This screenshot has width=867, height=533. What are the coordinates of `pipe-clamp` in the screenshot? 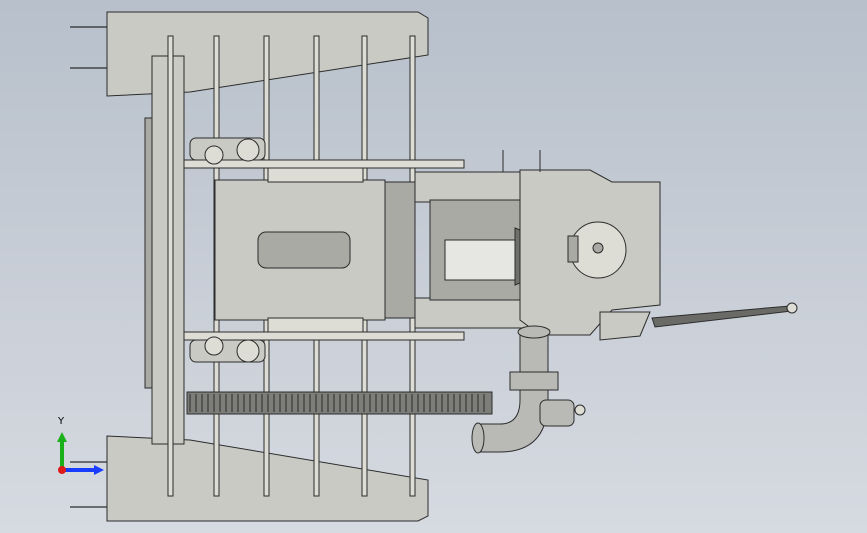 It's located at (534, 381).